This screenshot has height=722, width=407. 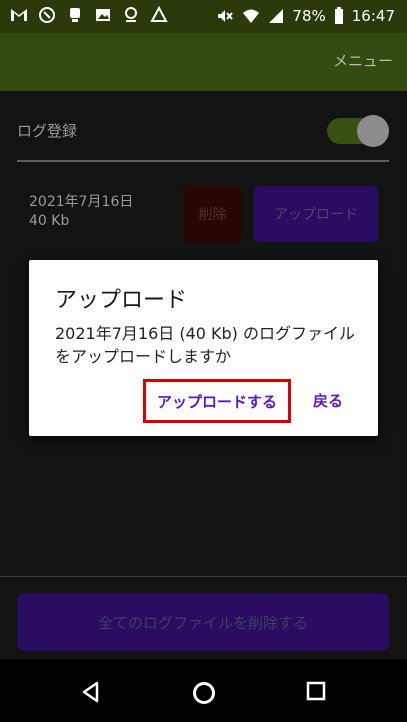 What do you see at coordinates (89, 15) in the screenshot?
I see `notification-icons` at bounding box center [89, 15].